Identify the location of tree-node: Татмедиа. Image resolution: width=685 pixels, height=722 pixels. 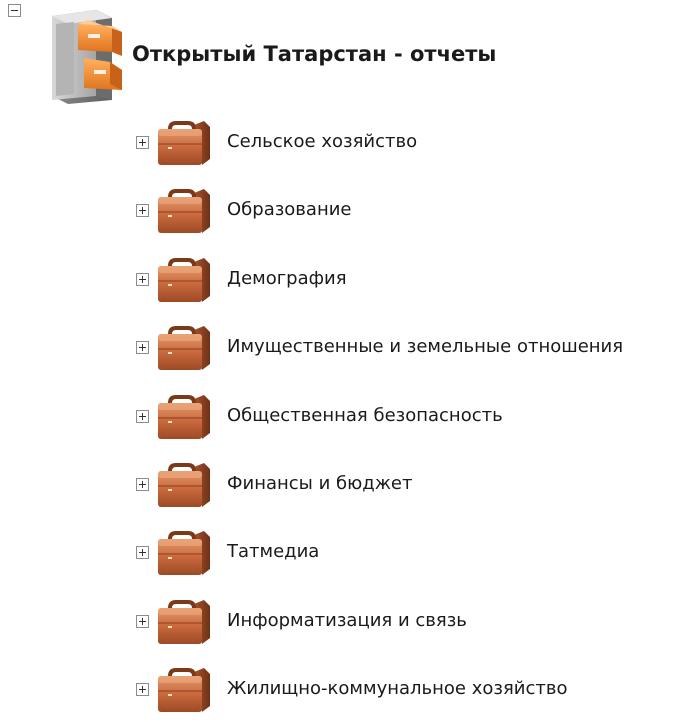
(408, 558).